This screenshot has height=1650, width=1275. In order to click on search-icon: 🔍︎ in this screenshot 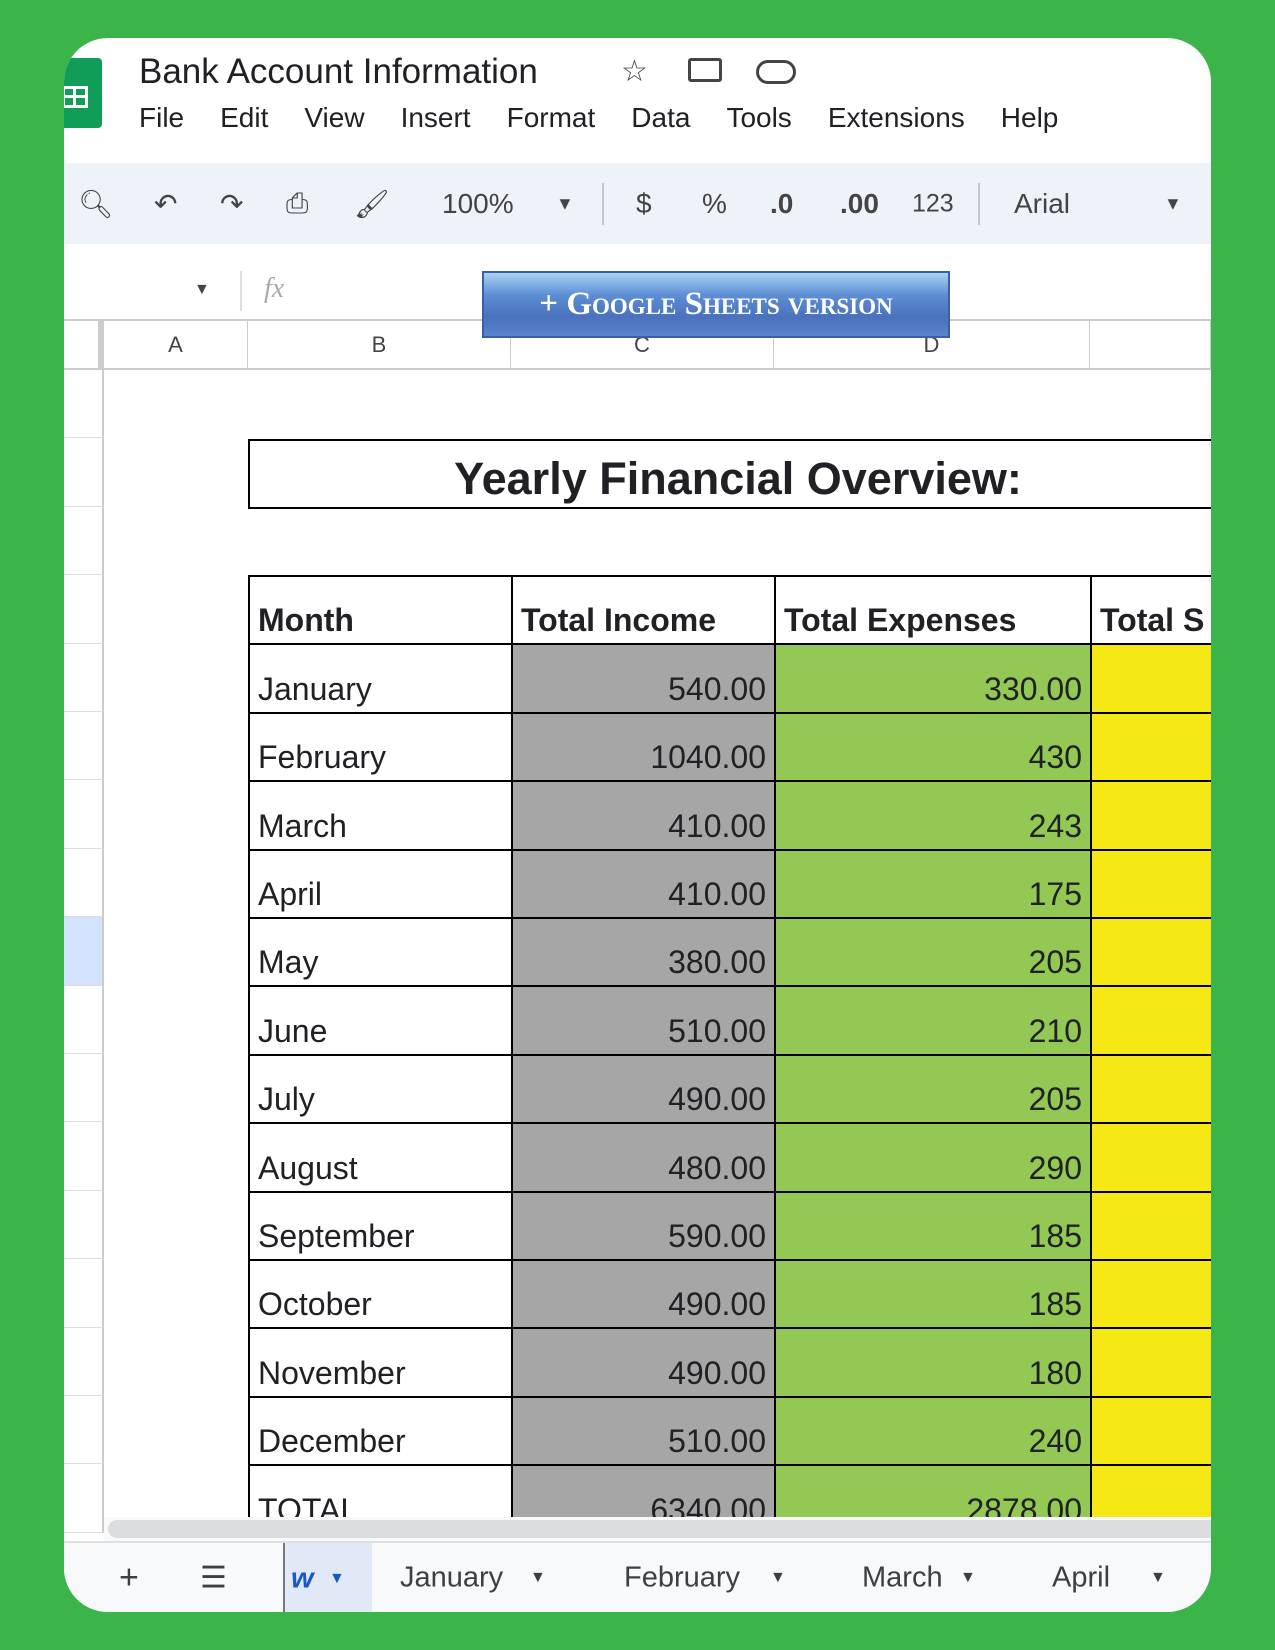, I will do `click(96, 203)`.